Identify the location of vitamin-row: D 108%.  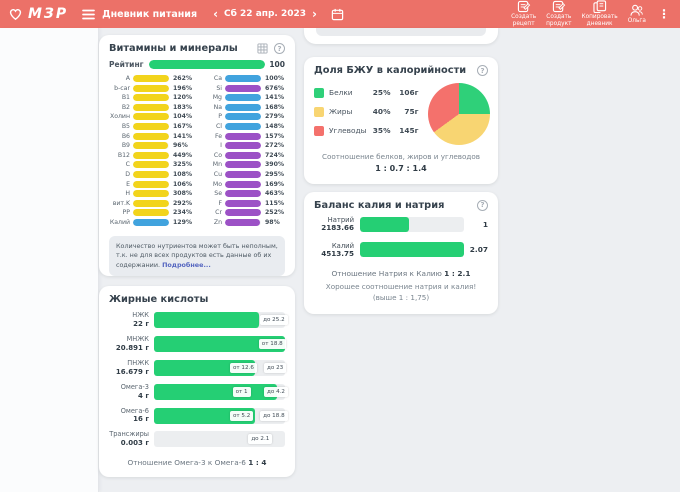
(151, 174).